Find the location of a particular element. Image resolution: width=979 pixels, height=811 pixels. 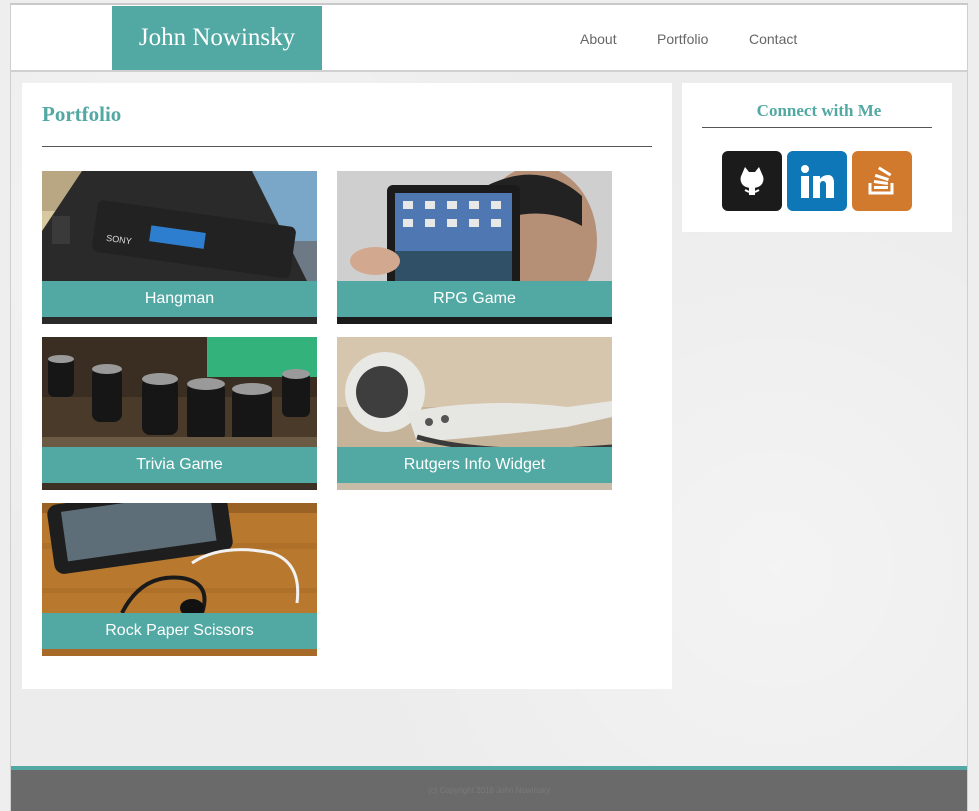

project-label: Trivia Game is located at coordinates (179, 465).